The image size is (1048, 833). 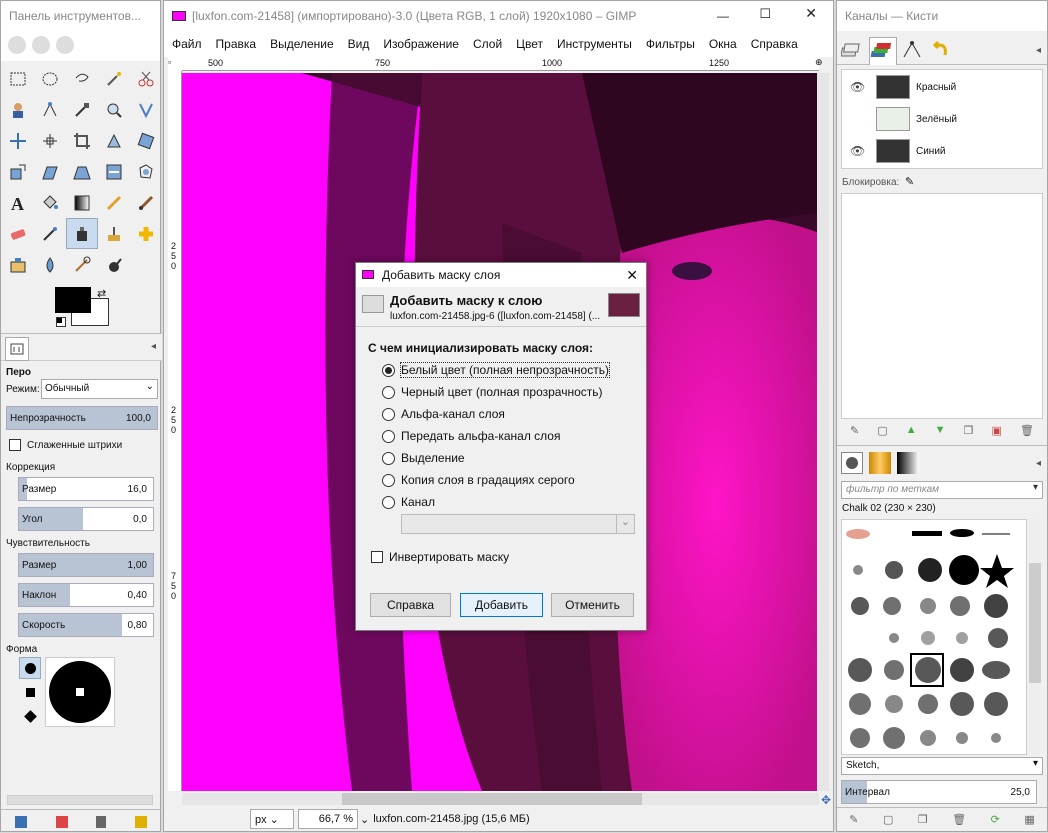 I want to click on tool-options-tab, so click(x=17, y=349).